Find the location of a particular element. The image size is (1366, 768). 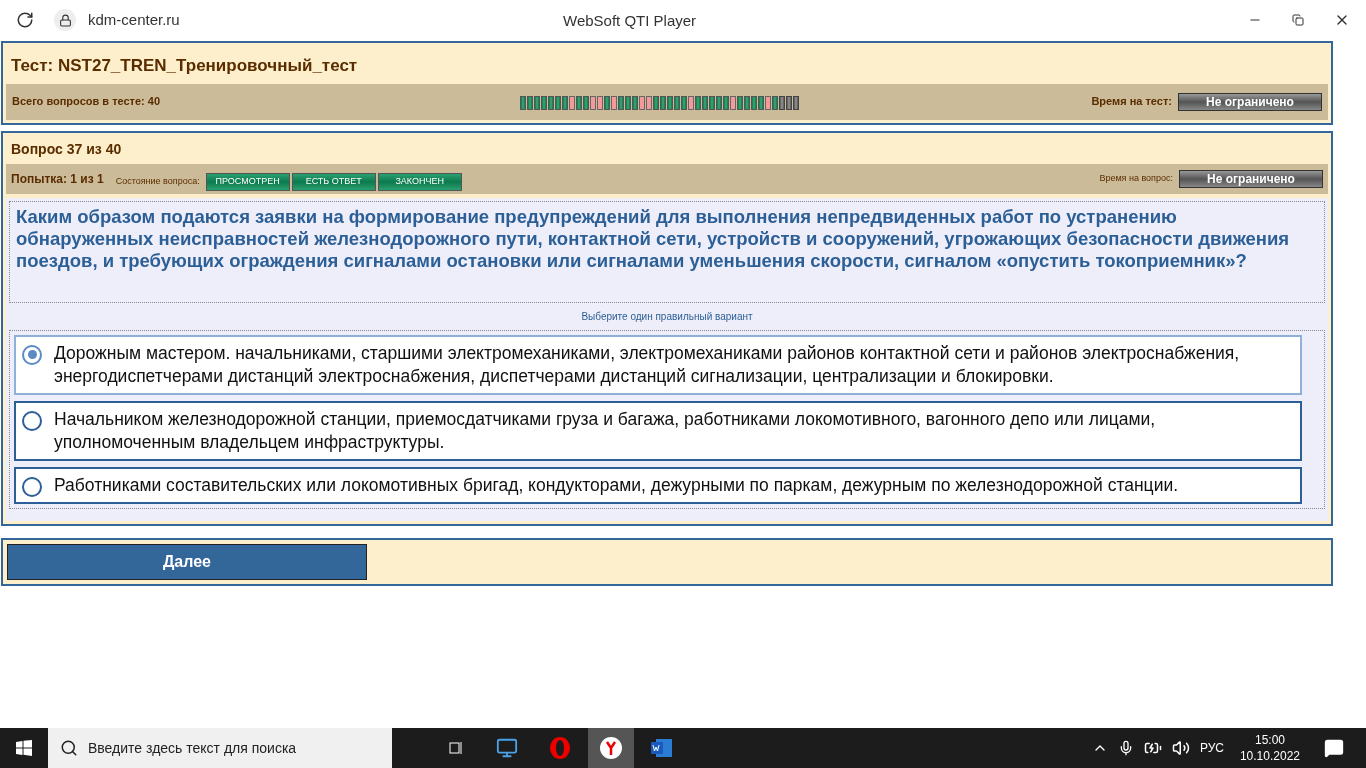

computer-icon is located at coordinates (507, 748).